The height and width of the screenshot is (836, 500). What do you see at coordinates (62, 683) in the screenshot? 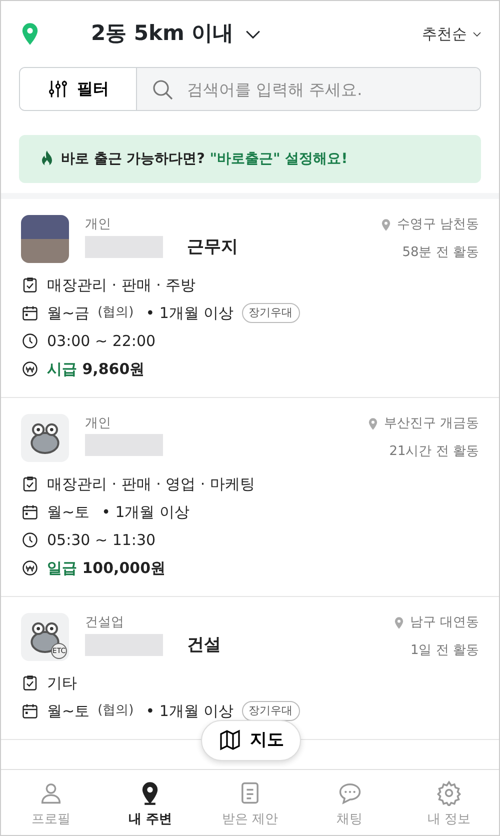
I see `job-duties: 기타` at bounding box center [62, 683].